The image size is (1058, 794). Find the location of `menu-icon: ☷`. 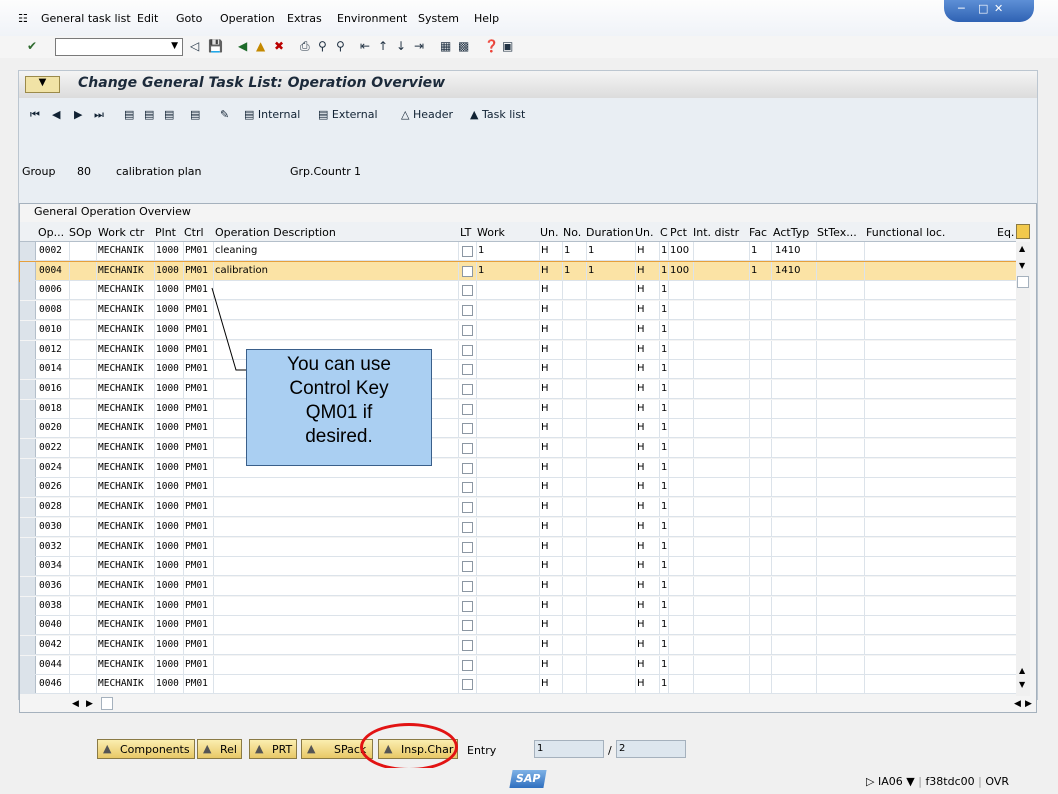

menu-icon: ☷ is located at coordinates (23, 18).